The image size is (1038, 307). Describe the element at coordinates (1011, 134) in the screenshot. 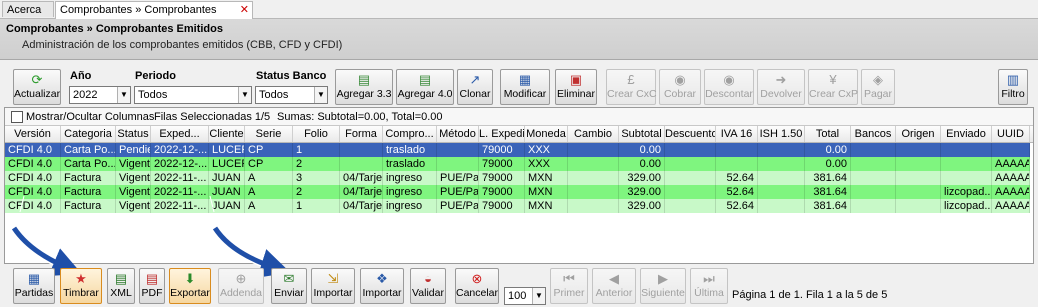

I see `column-header: UUID` at that location.